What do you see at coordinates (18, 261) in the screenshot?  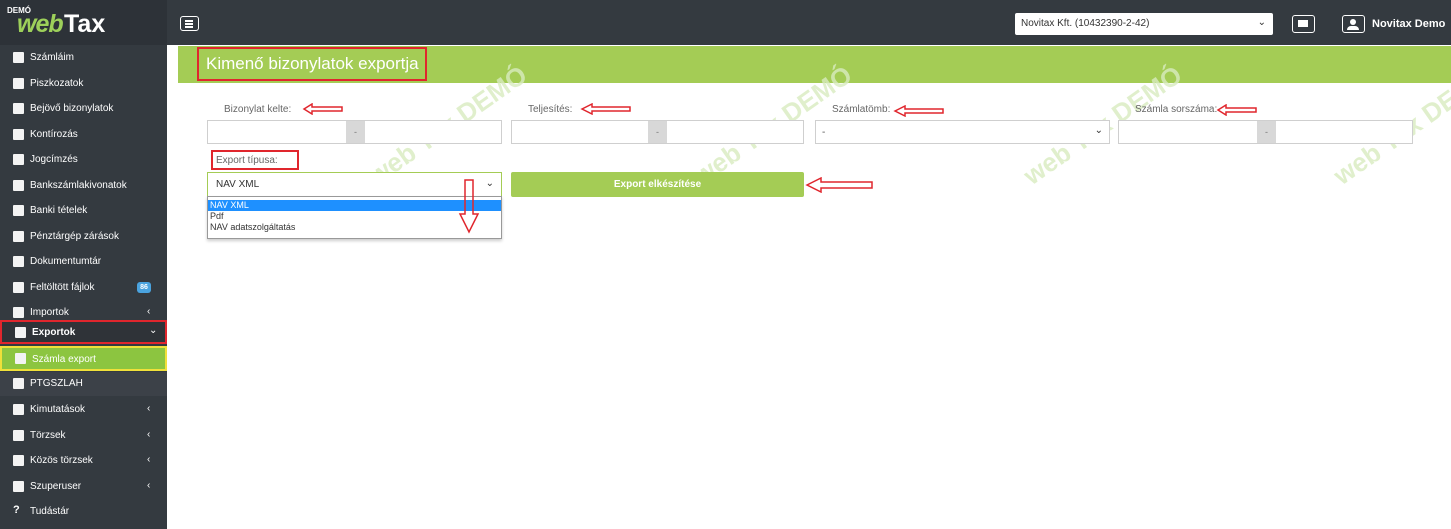 I see `archive-icon` at bounding box center [18, 261].